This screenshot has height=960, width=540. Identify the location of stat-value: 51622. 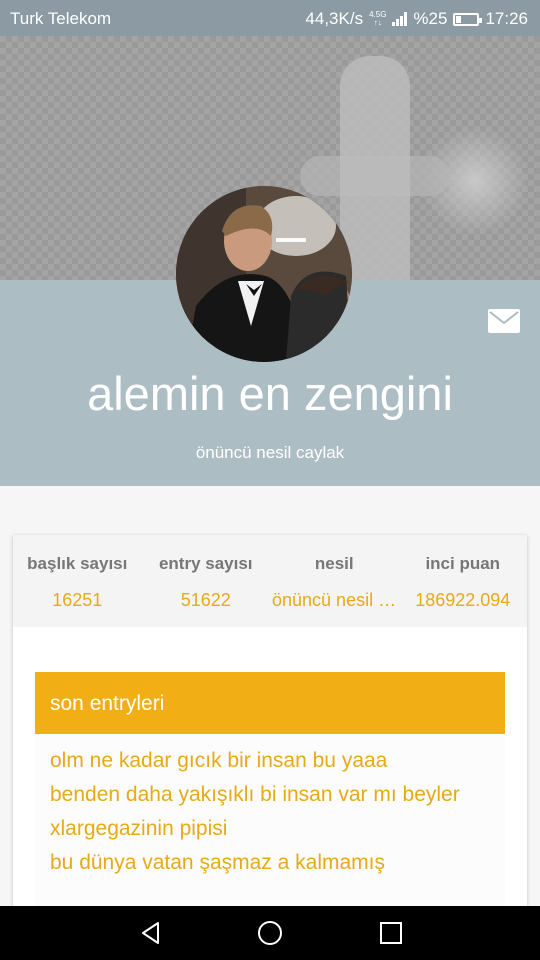
(205, 600).